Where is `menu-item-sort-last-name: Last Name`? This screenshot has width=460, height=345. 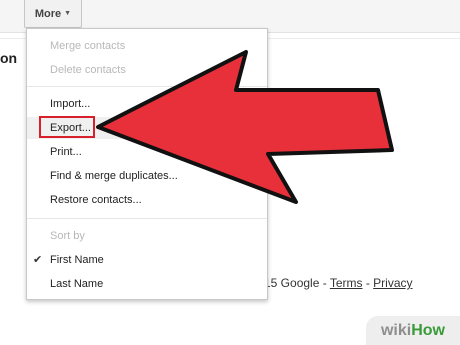 menu-item-sort-last-name: Last Name is located at coordinates (147, 284).